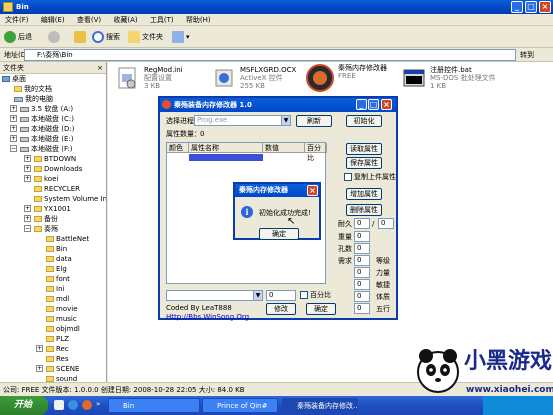  I want to click on menu-favorites: 收藏(A), so click(125, 20).